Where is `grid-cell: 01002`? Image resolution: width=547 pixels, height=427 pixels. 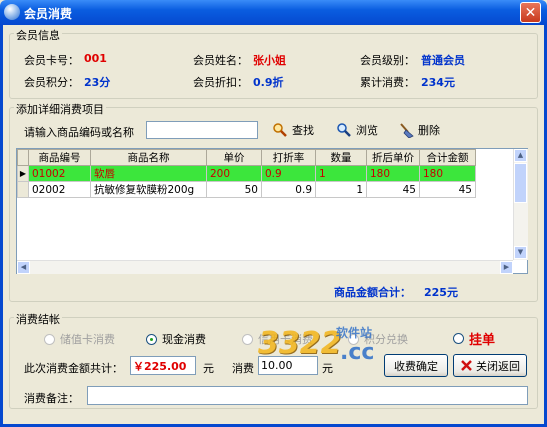 grid-cell: 01002 is located at coordinates (59, 173).